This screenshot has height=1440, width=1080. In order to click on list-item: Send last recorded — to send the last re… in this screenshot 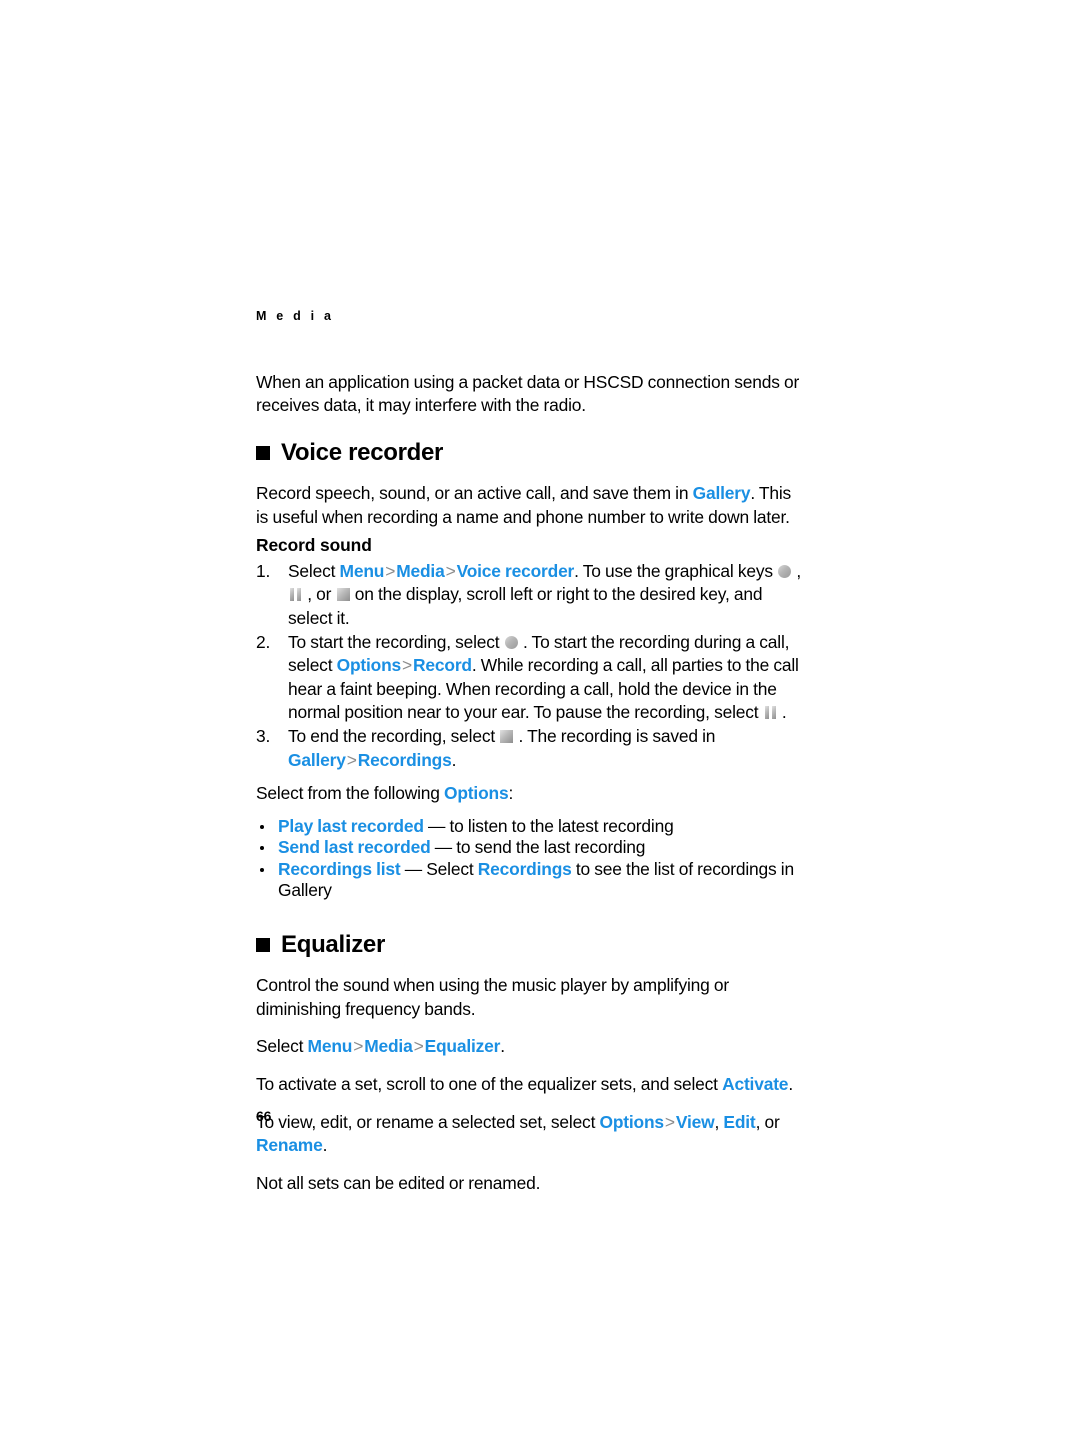, I will do `click(529, 848)`.